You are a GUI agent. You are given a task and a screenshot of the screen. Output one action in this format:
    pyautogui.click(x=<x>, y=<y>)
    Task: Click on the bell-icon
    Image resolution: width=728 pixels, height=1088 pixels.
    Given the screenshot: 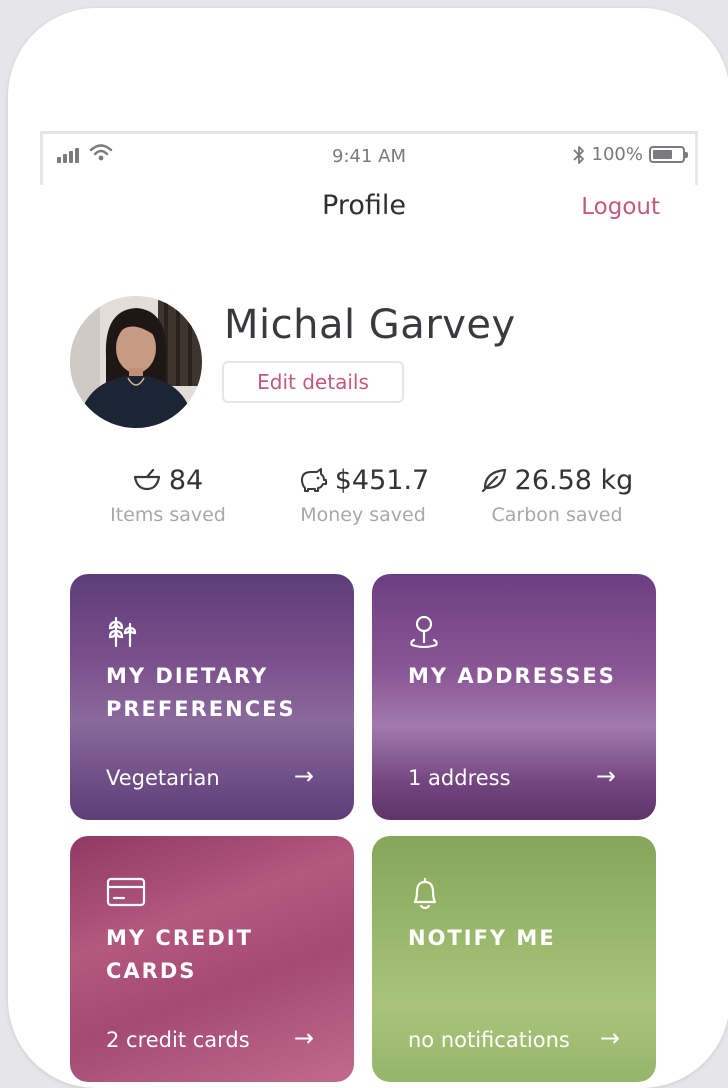 What is the action you would take?
    pyautogui.click(x=425, y=893)
    